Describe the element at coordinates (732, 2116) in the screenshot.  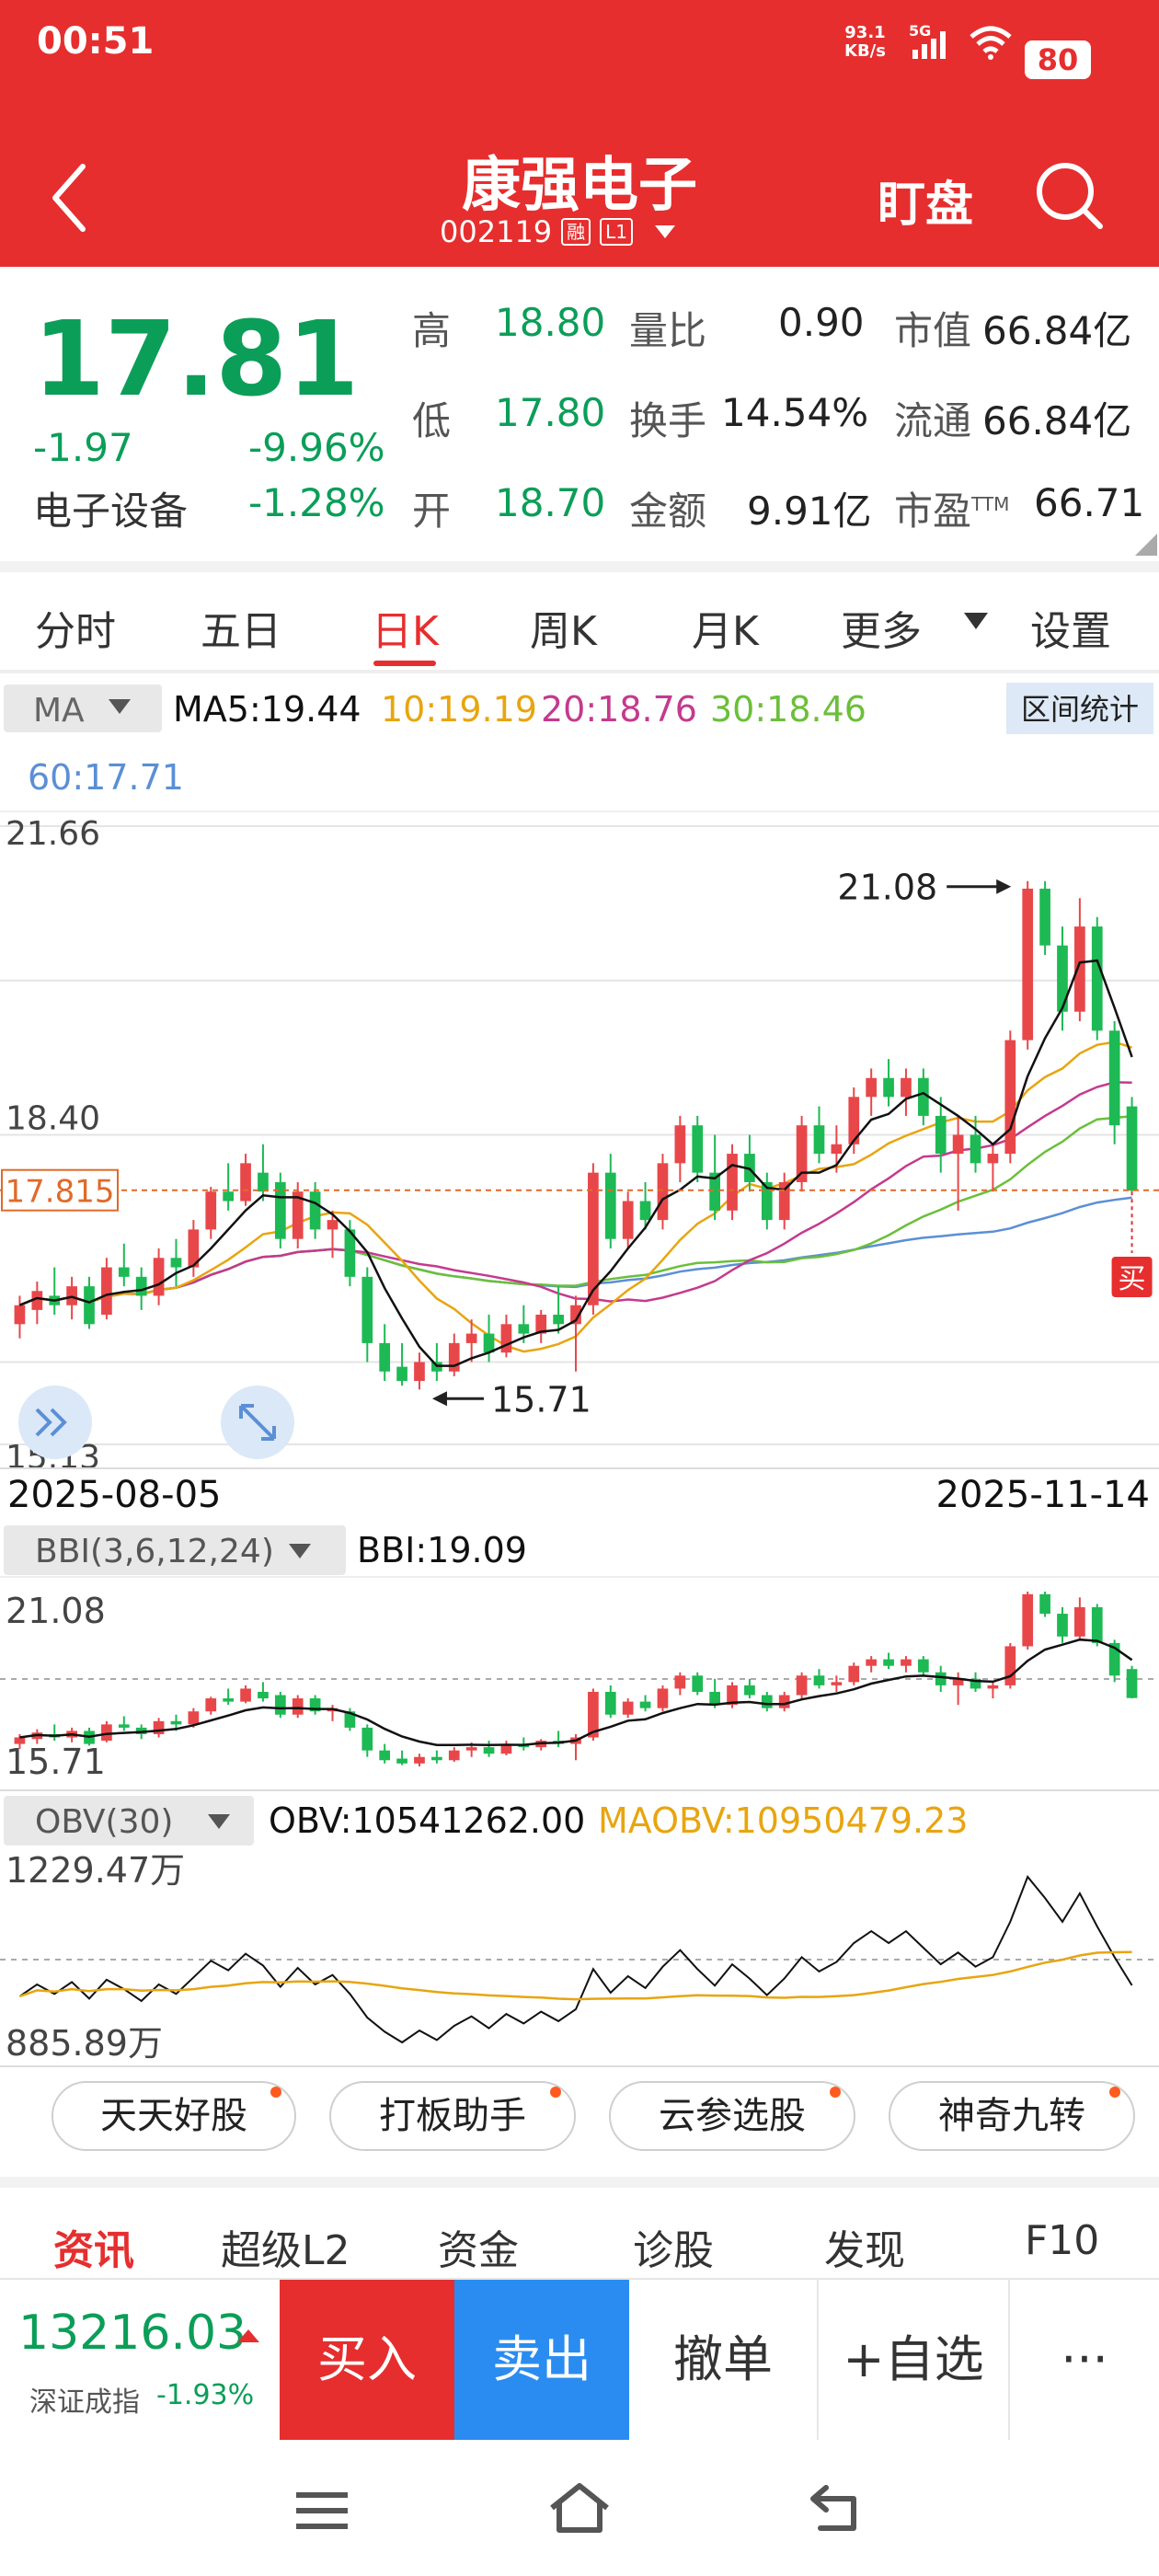
I see `tool-yuncan: 云参选股` at that location.